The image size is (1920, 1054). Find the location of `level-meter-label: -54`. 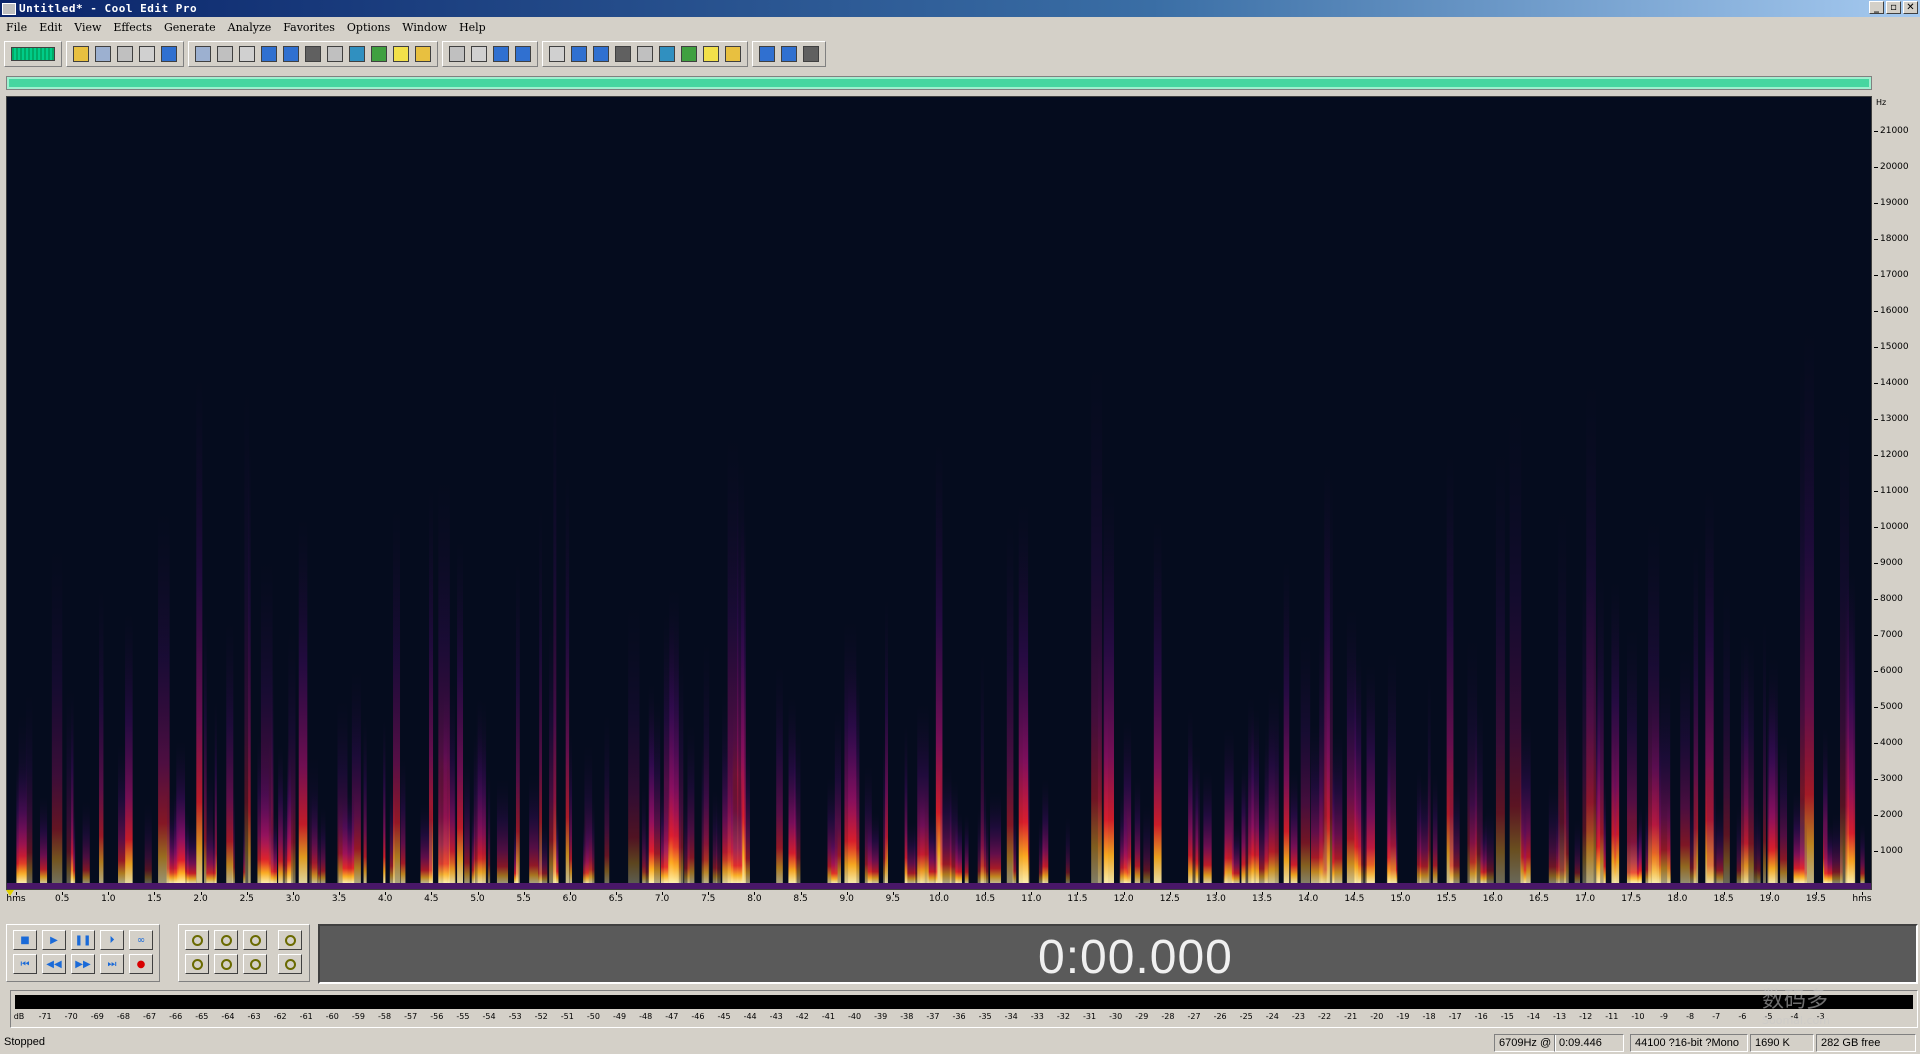

level-meter-label: -54 is located at coordinates (489, 1016).